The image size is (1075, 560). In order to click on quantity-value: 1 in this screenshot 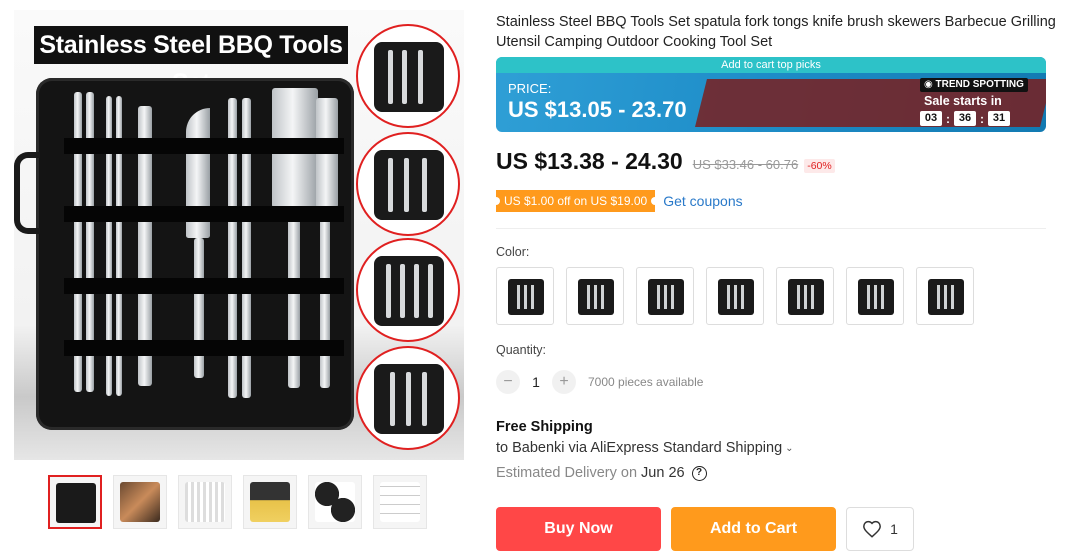, I will do `click(536, 382)`.